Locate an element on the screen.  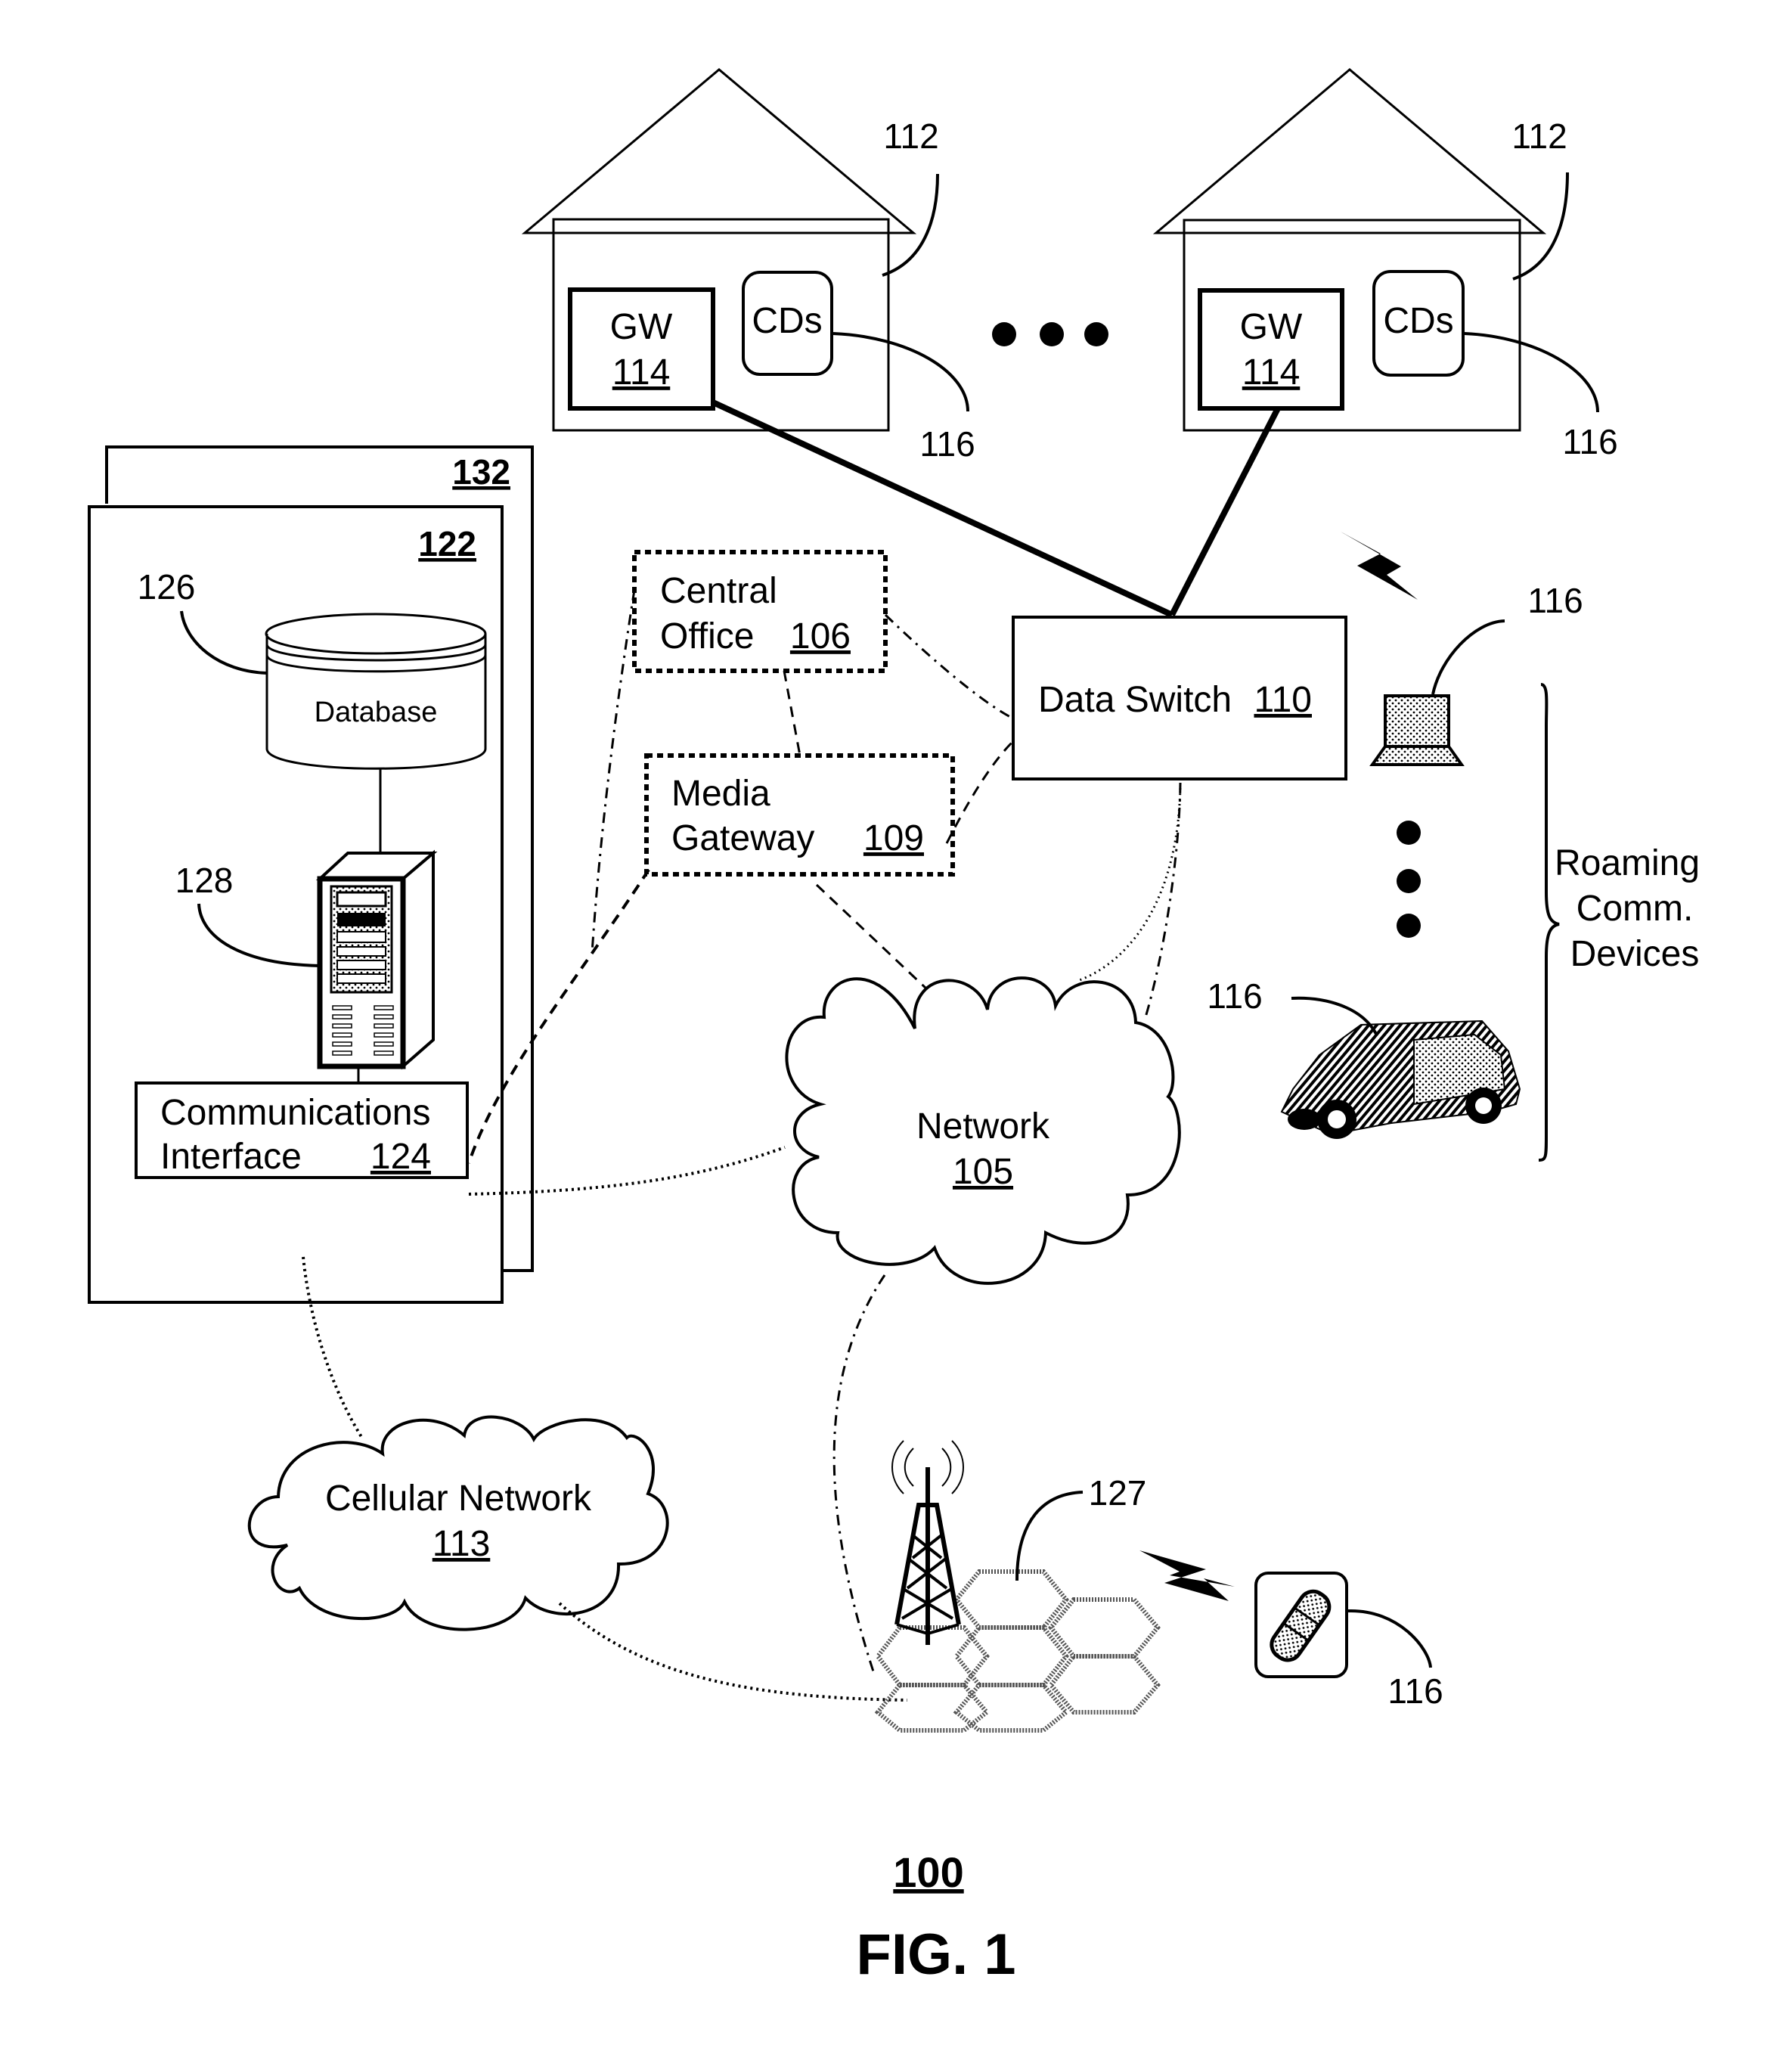
hex-cell-grid is located at coordinates (1017, 1651).